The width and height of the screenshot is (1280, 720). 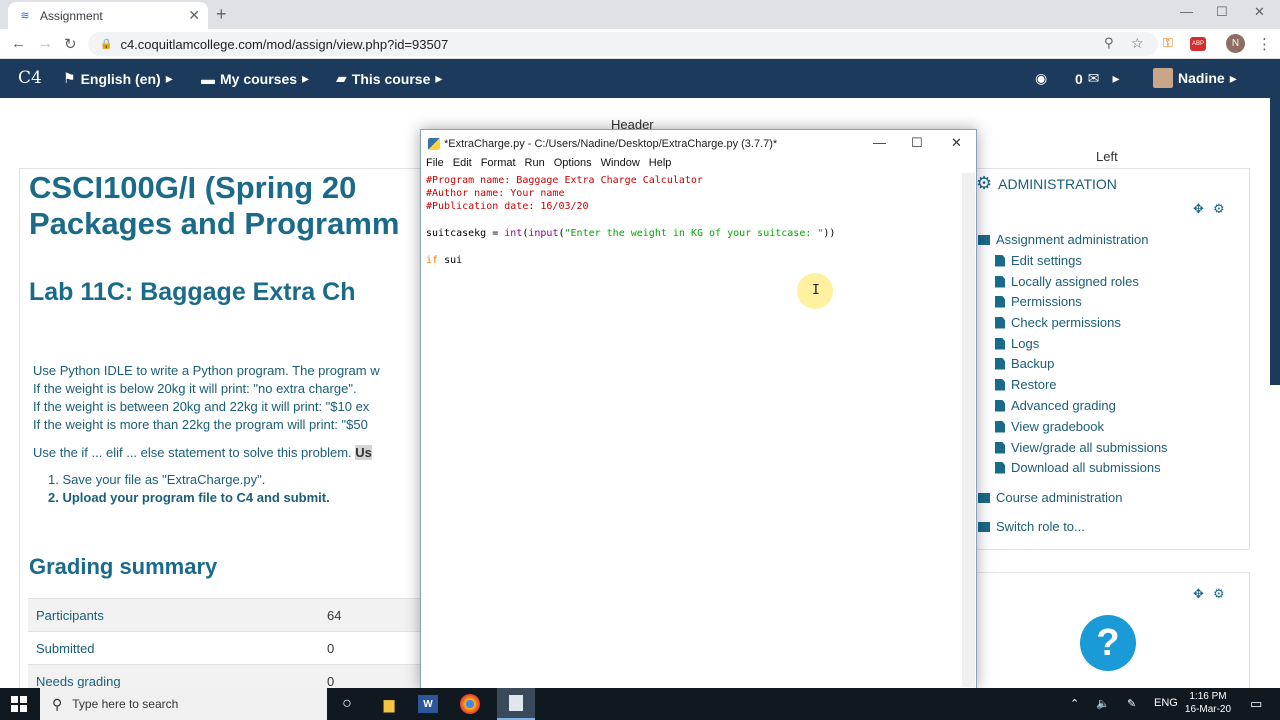 I want to click on menu-help: Help, so click(x=660, y=165).